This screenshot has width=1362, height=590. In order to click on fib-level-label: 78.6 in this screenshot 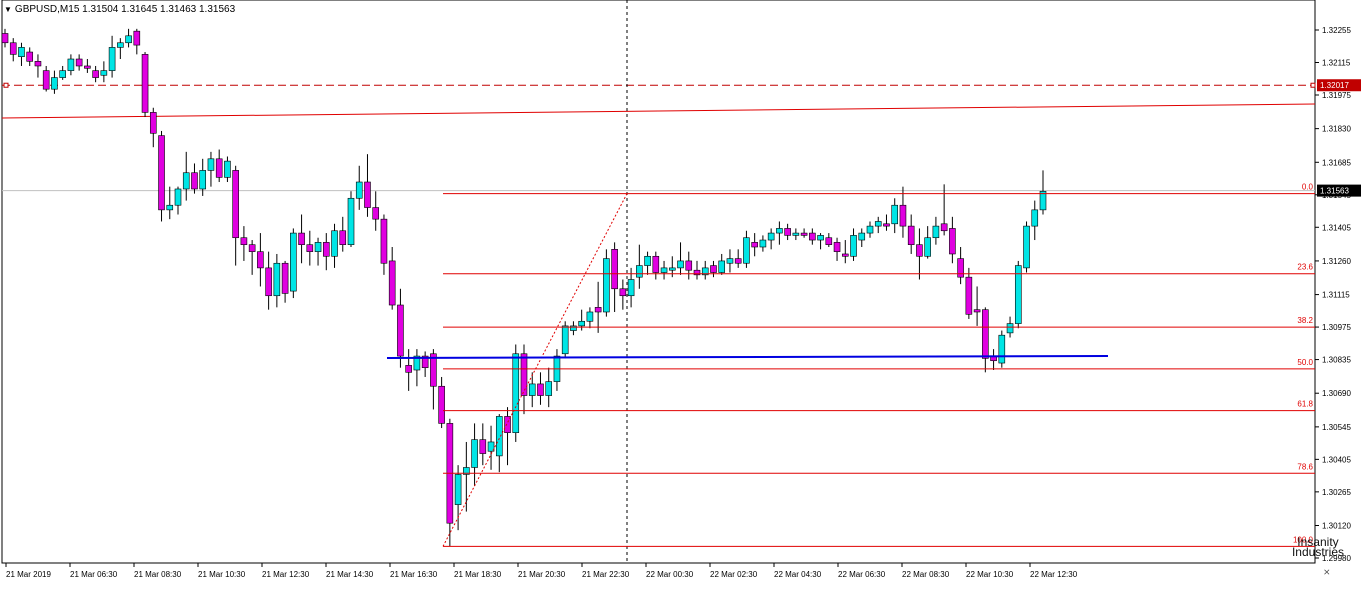, I will do `click(1305, 466)`.